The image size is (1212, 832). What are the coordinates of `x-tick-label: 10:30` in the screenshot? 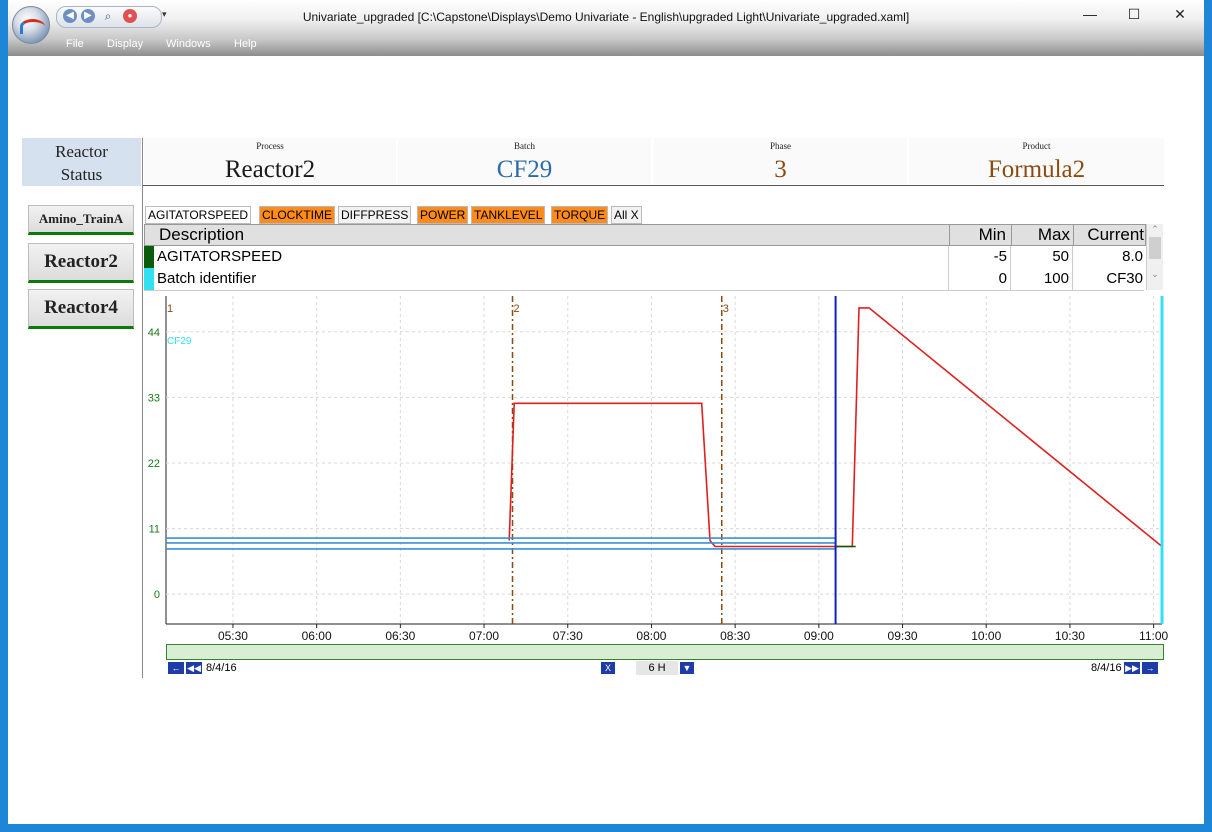 It's located at (1070, 636).